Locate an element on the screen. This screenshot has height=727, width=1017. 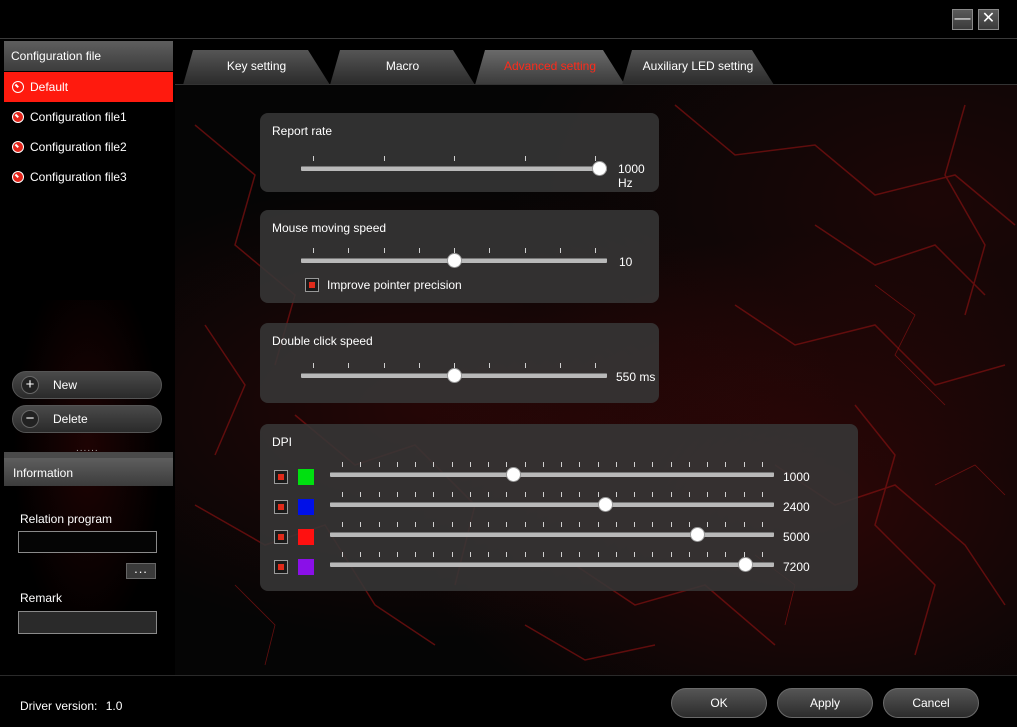
dpi-level-2-checkbox is located at coordinates (281, 507).